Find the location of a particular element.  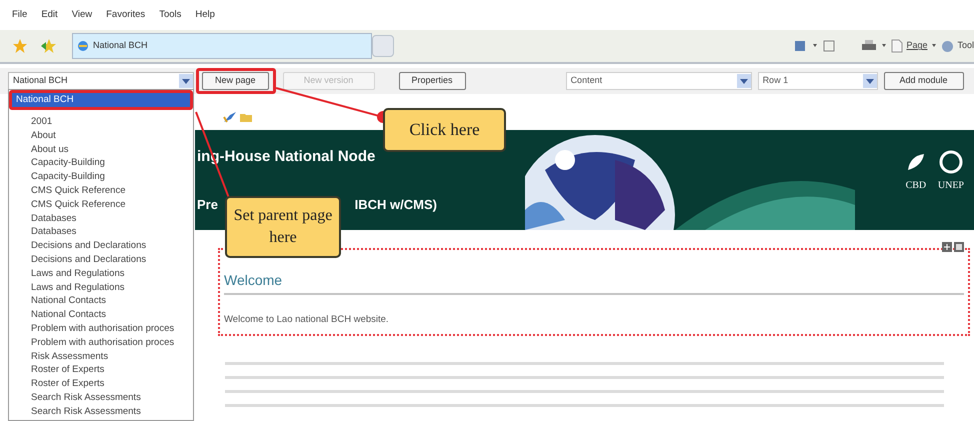

banner-subtitle: Pre is located at coordinates (207, 205).